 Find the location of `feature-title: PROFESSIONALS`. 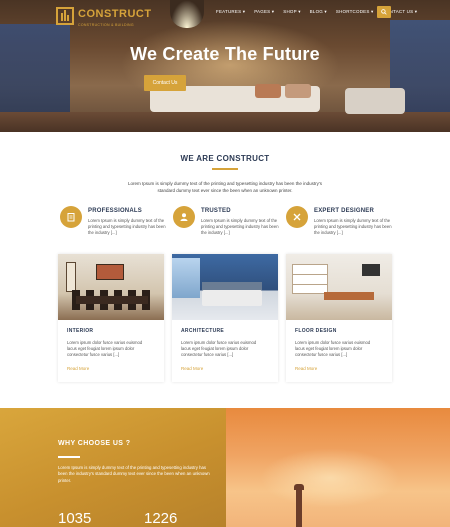

feature-title: PROFESSIONALS is located at coordinates (115, 211).